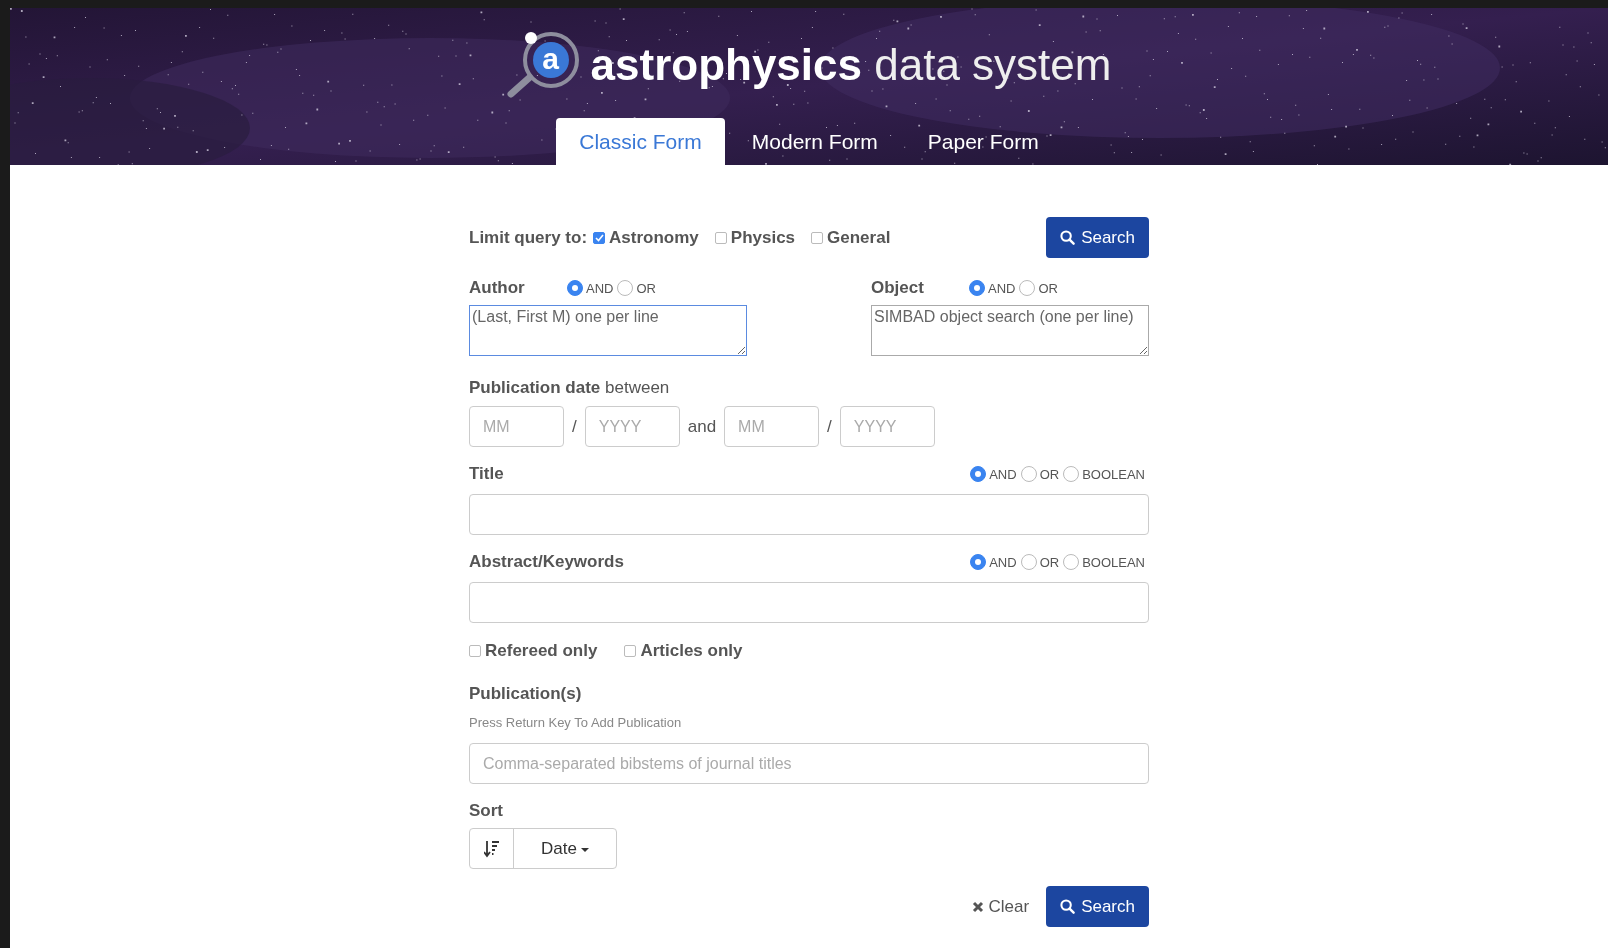 This screenshot has width=1608, height=948. Describe the element at coordinates (809, 763) in the screenshot. I see `publication-field: Comma-separated bibstems of journal titles` at that location.